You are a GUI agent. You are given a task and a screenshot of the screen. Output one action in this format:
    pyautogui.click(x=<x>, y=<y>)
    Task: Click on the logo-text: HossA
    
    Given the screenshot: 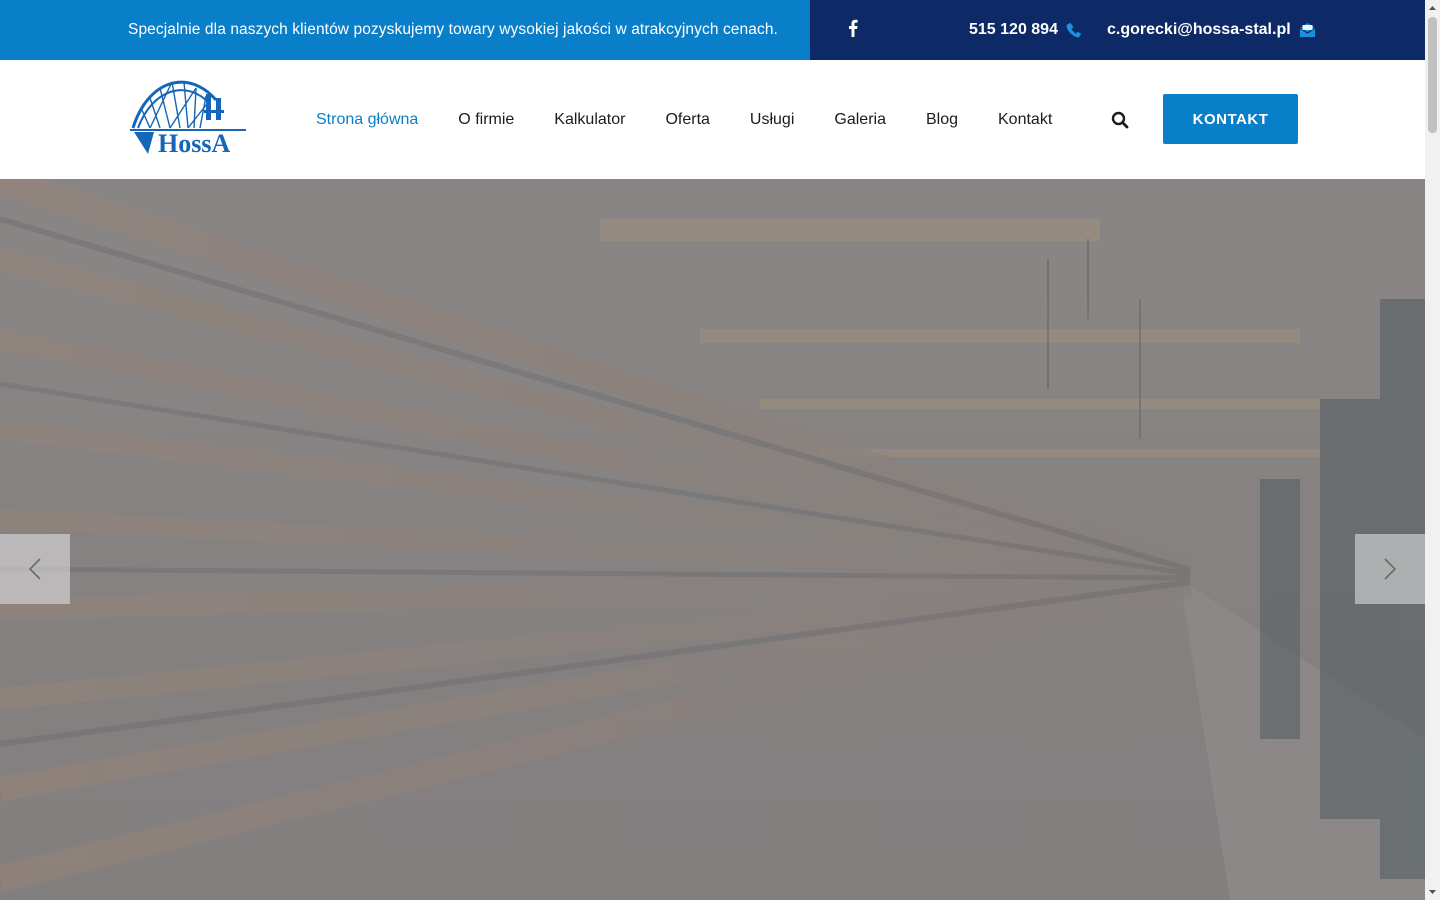 What is the action you would take?
    pyautogui.click(x=194, y=142)
    